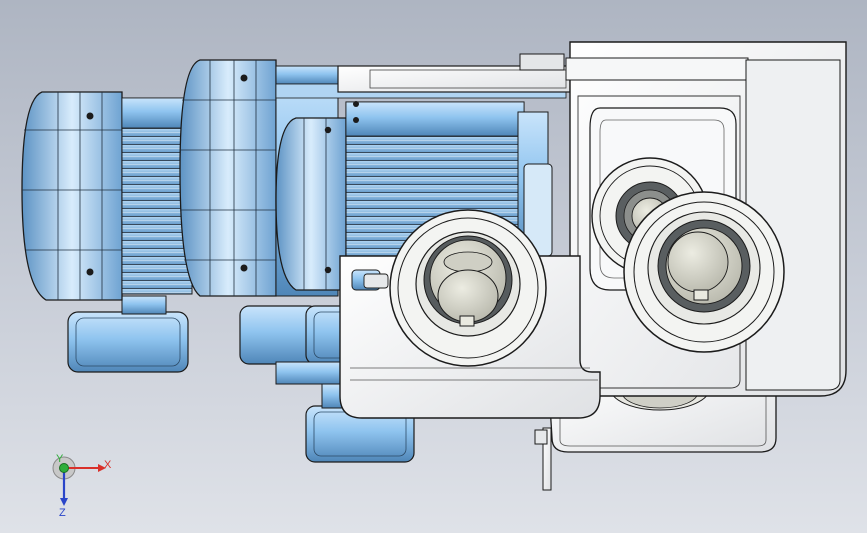  I want to click on mounting-bracket, so click(543, 459).